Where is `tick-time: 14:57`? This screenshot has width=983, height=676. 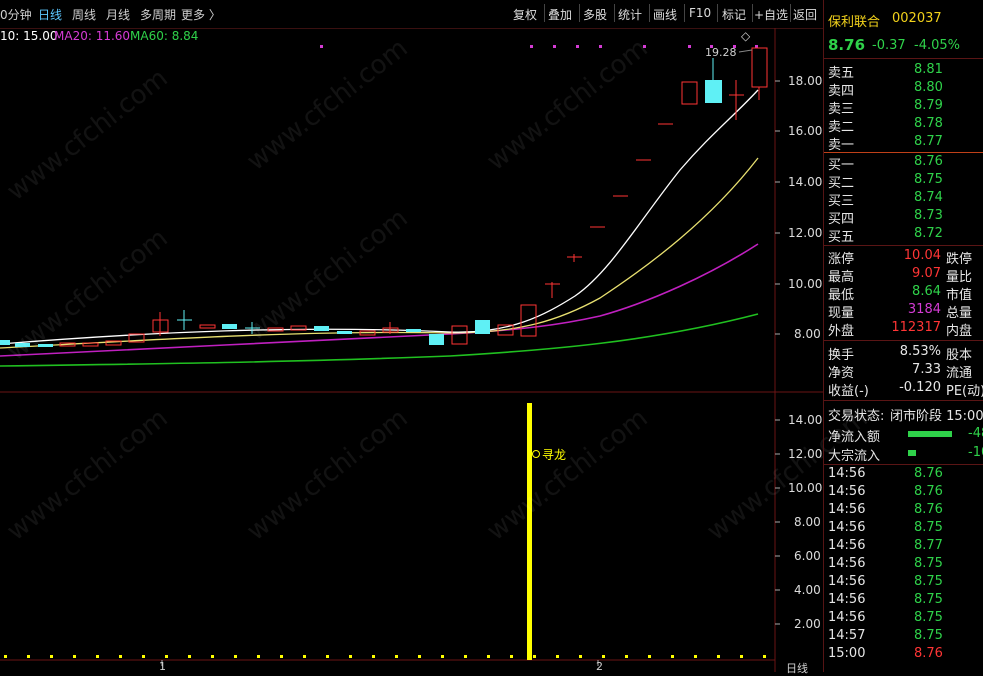
tick-time: 14:57 is located at coordinates (847, 635).